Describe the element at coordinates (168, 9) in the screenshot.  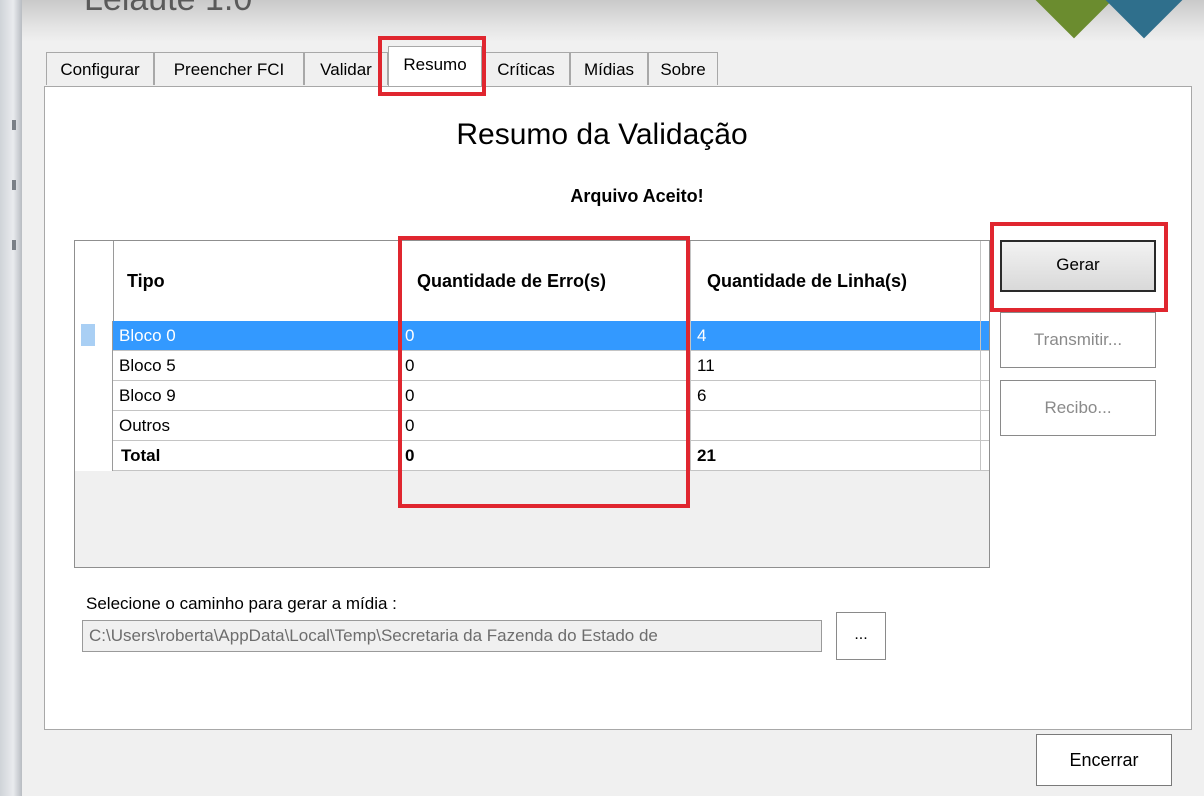
I see `window-title: Leiaute 1.0` at that location.